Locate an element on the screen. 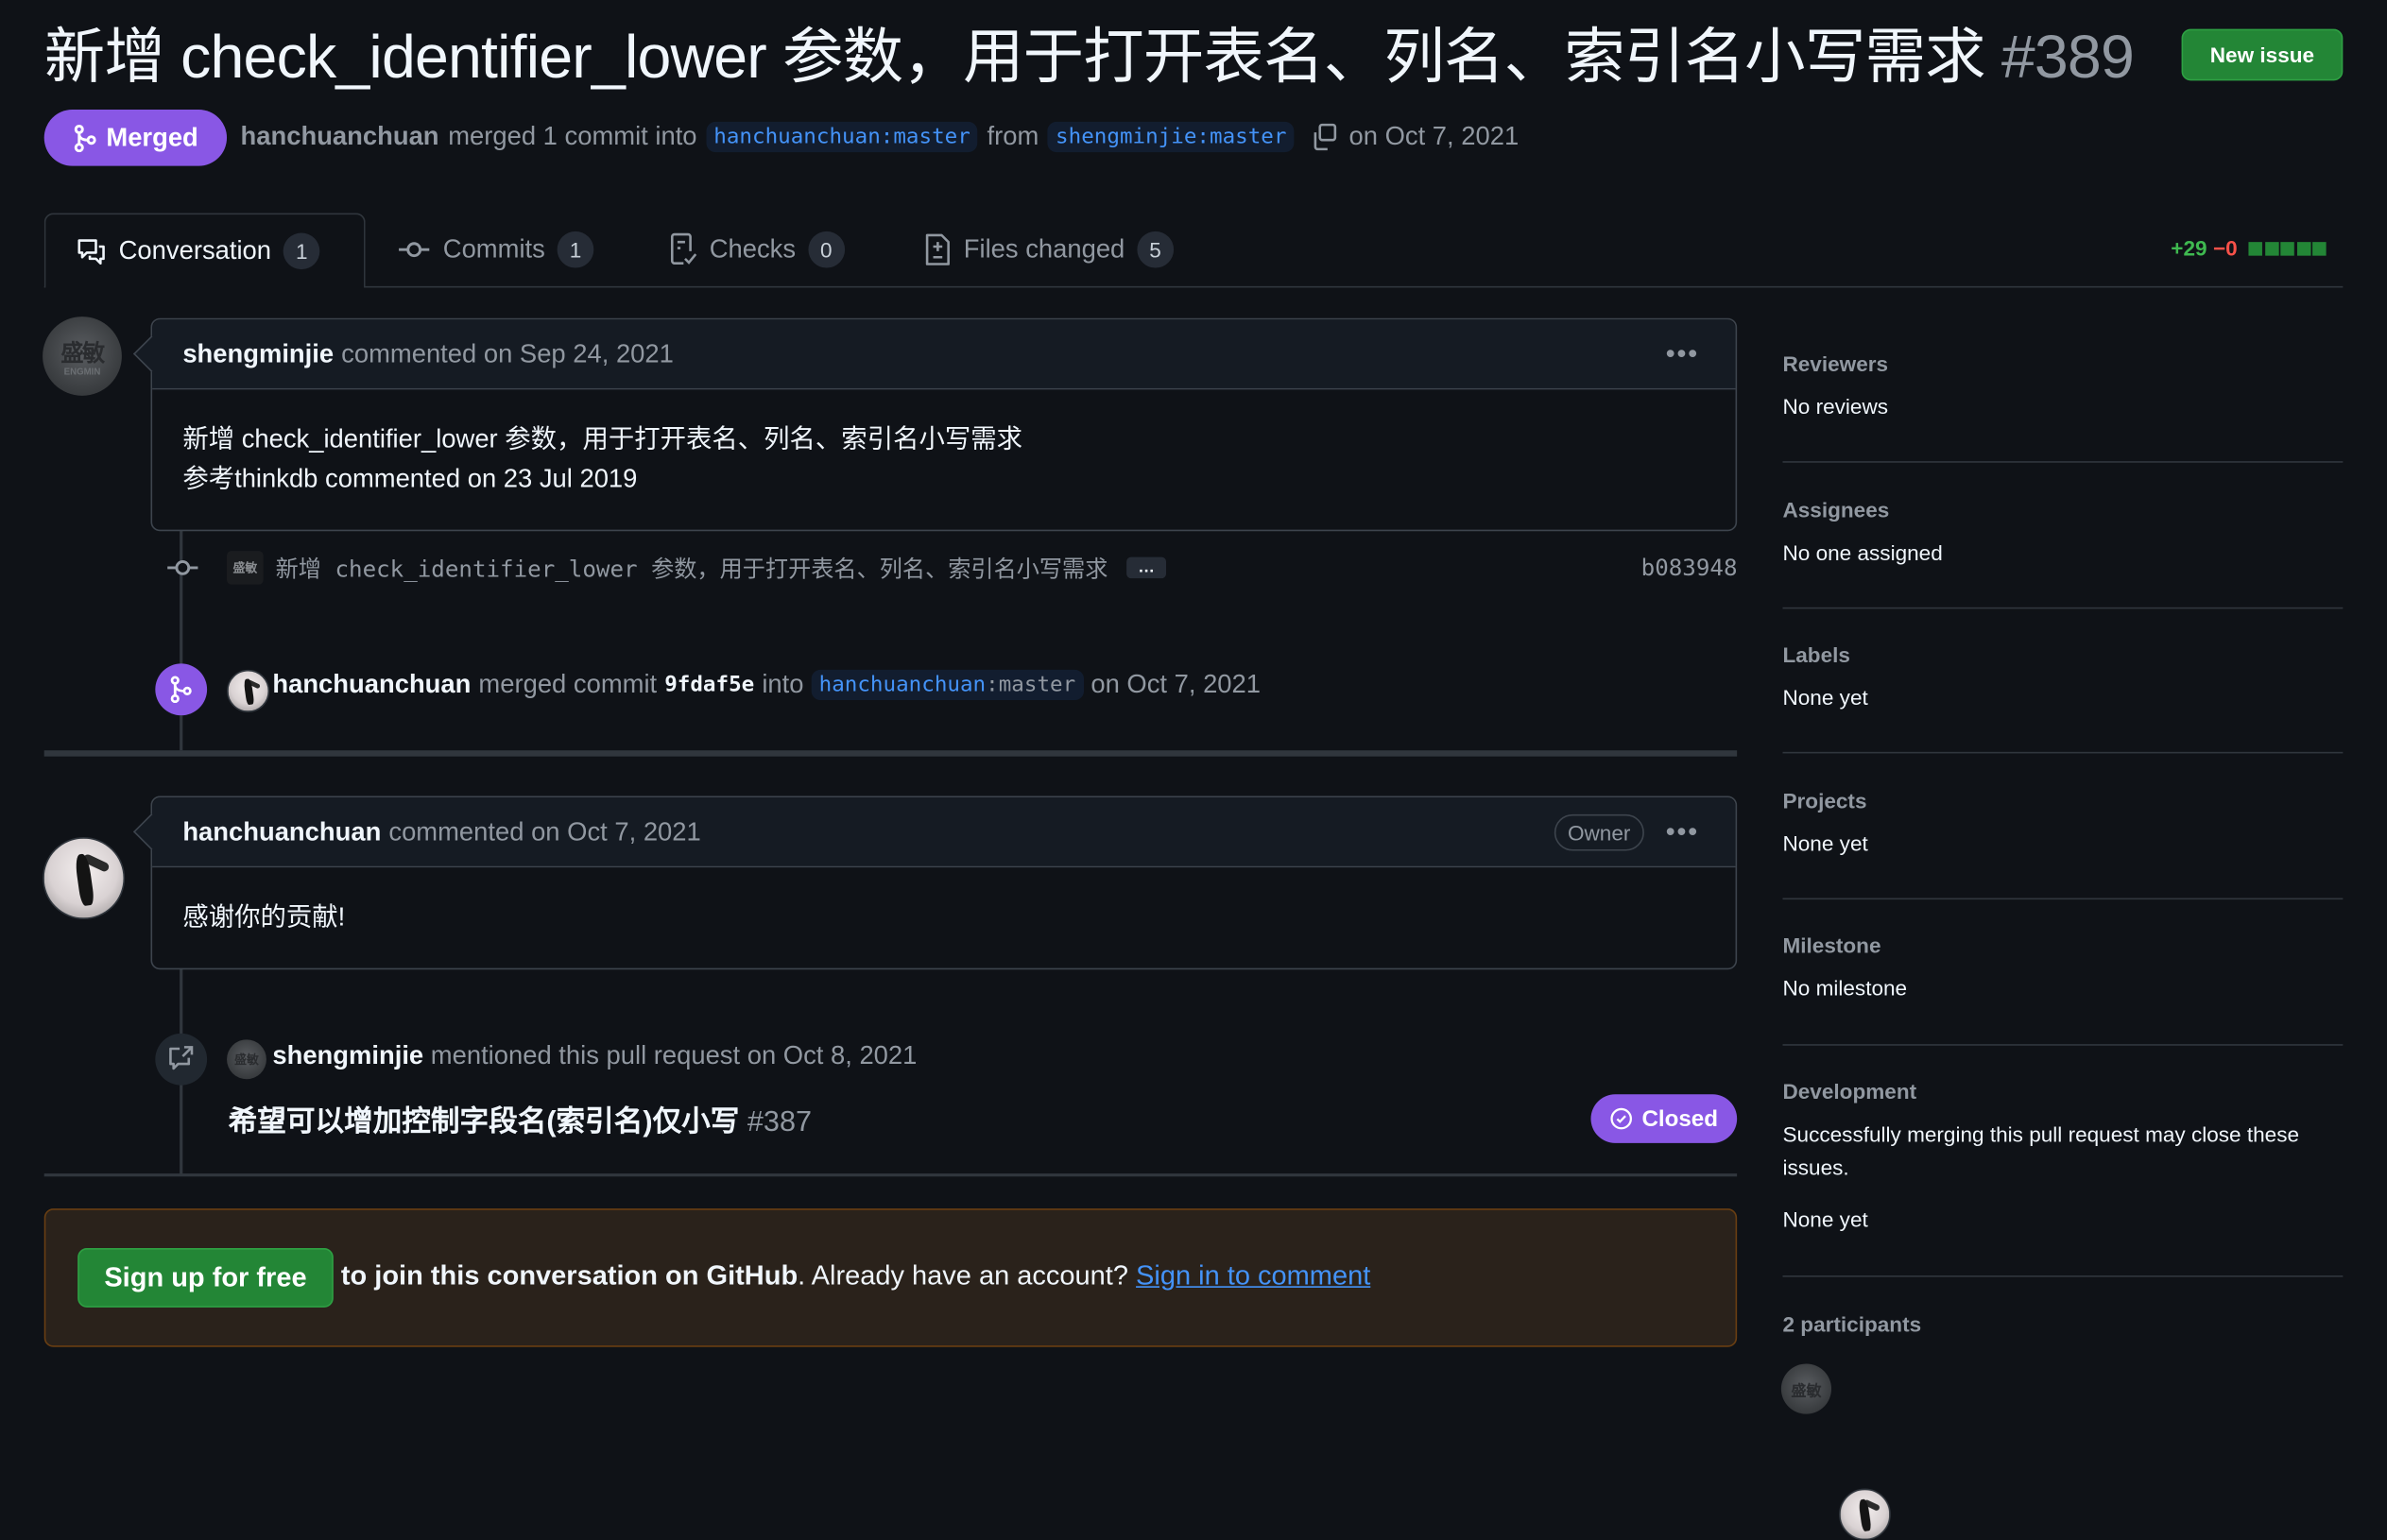 Image resolution: width=2387 pixels, height=1540 pixels. head-branch: shengminjie:master is located at coordinates (1171, 137).